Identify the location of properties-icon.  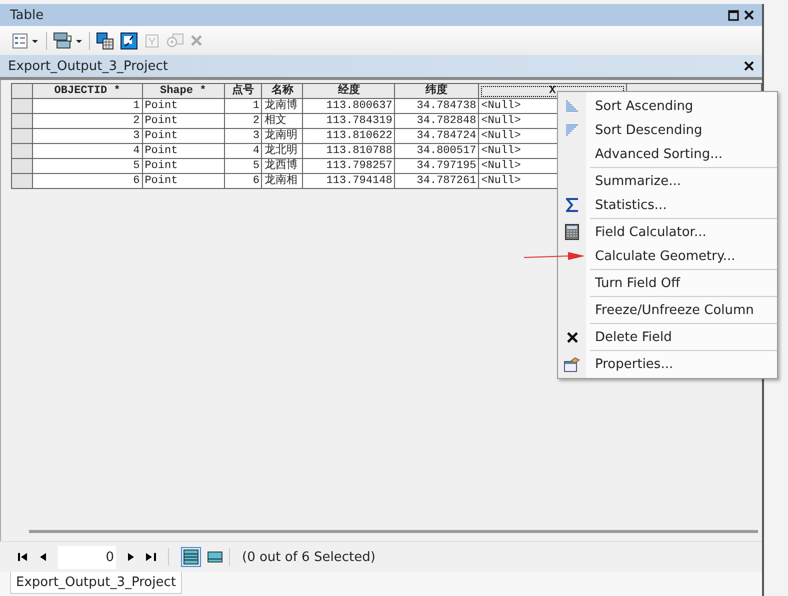
(572, 364).